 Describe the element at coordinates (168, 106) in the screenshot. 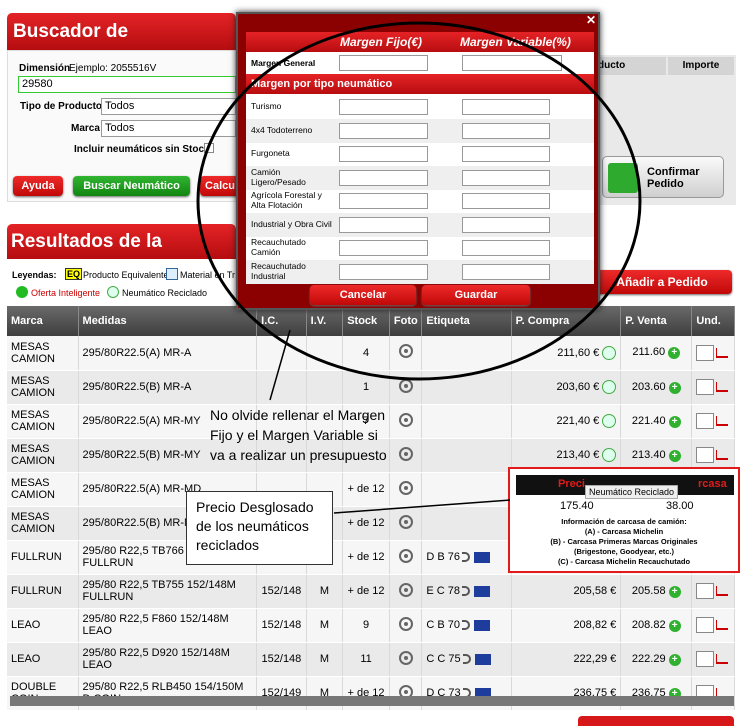

I see `product-type-select: Todos` at that location.